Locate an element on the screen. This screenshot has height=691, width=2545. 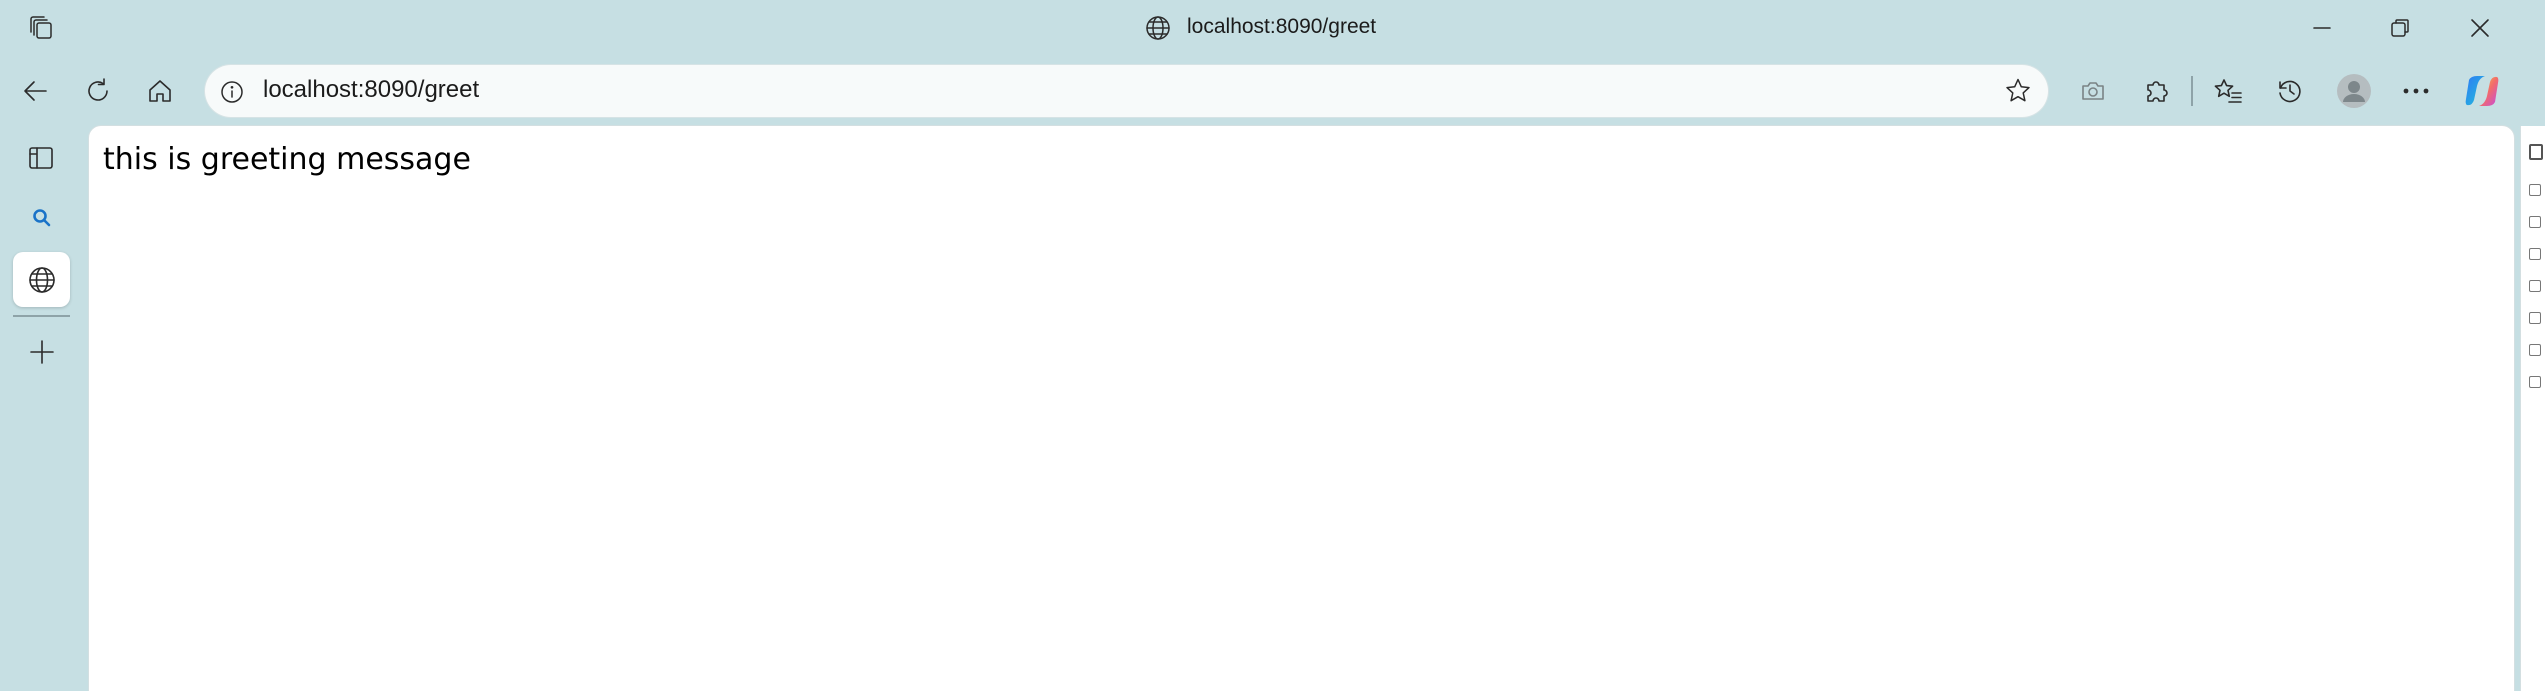
refresh-icon is located at coordinates (98, 91).